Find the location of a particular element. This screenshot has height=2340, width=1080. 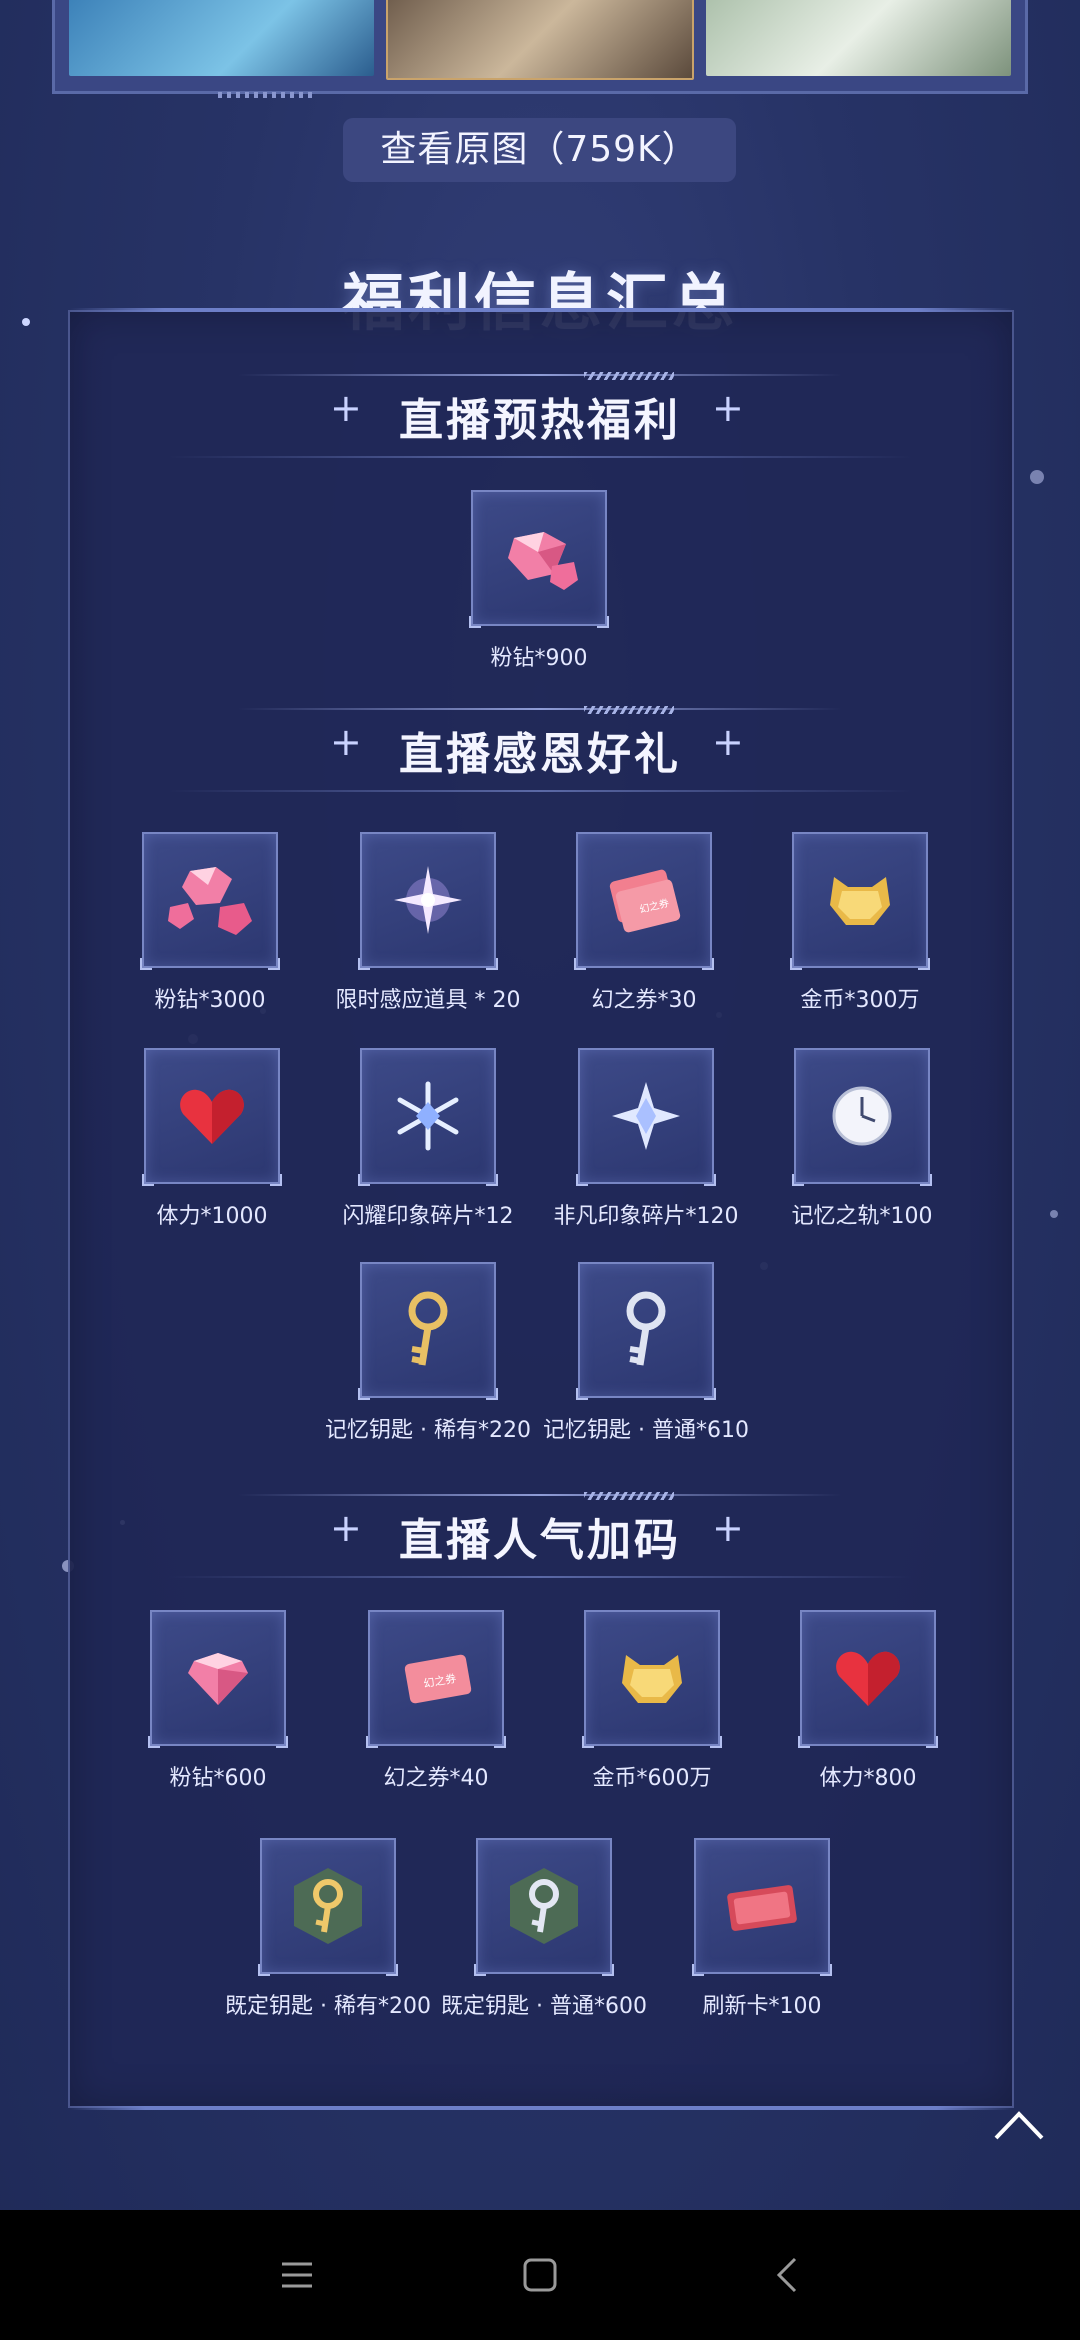

snowflake-crystal-icon is located at coordinates (428, 1116).